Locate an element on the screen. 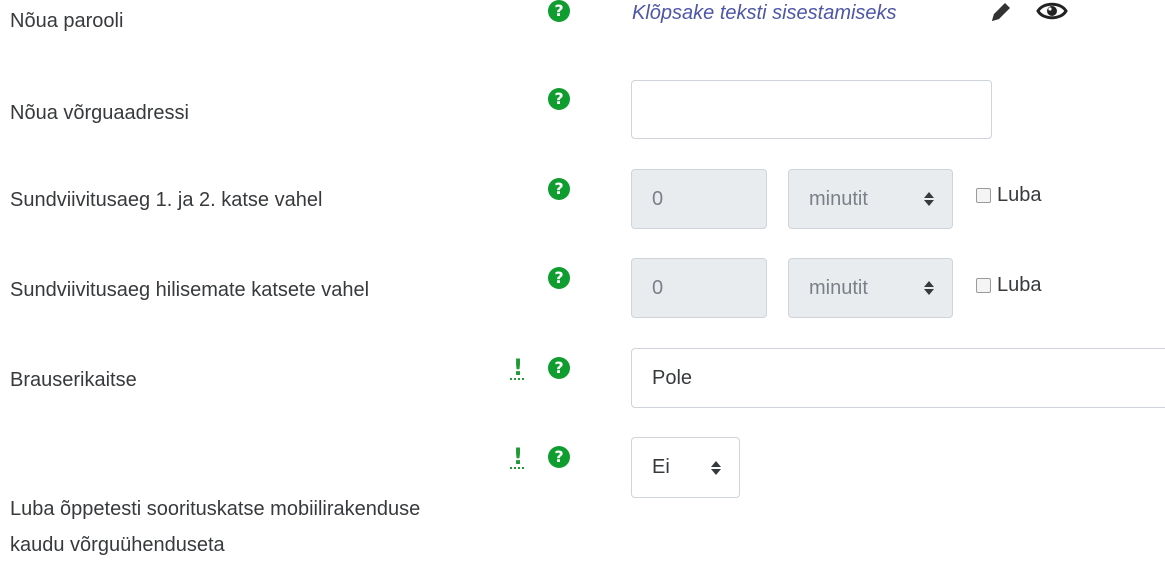 This screenshot has width=1165, height=561. browser-security-label: Brauserikaitse is located at coordinates (73, 380).